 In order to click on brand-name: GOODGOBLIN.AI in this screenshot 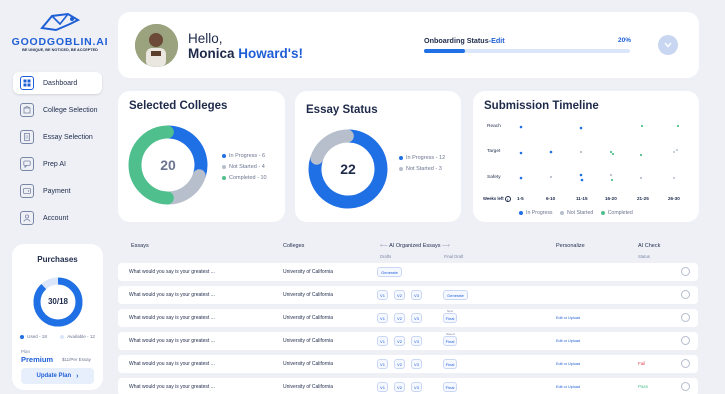, I will do `click(60, 42)`.